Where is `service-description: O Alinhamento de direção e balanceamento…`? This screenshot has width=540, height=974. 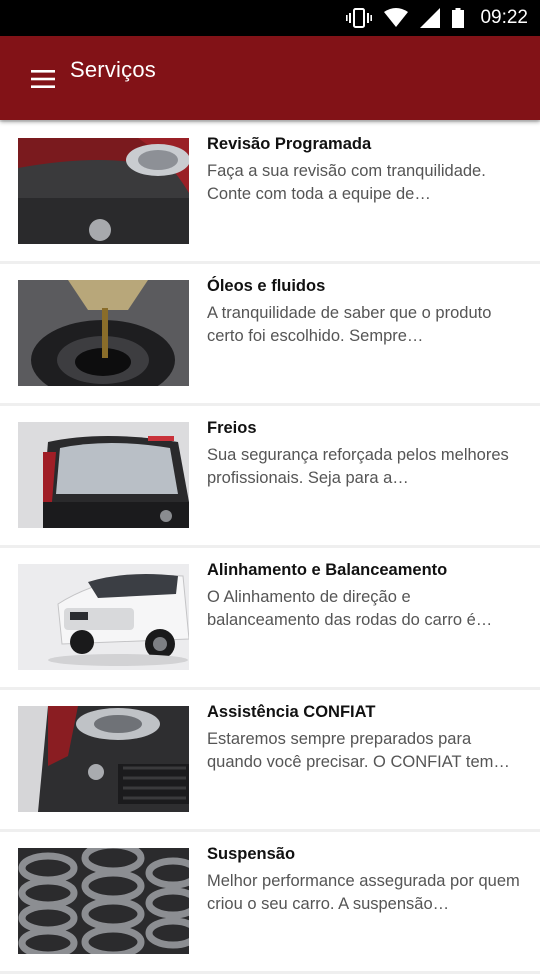
service-description: O Alinhamento de direção e balanceamento… is located at coordinates (350, 608).